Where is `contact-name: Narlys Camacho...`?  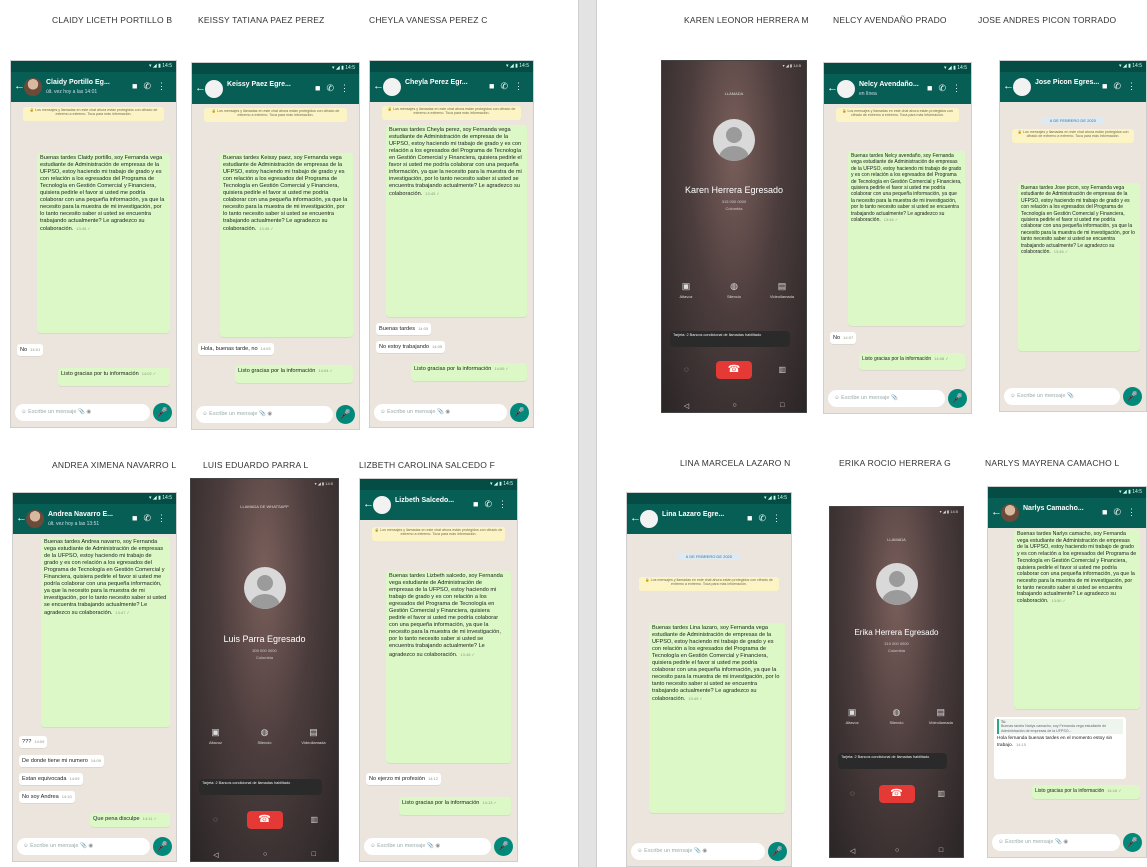 contact-name: Narlys Camacho... is located at coordinates (1053, 508).